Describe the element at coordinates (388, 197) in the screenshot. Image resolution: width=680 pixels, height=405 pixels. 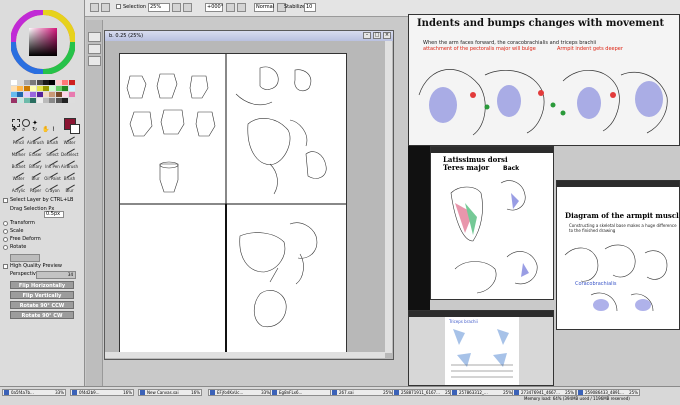
I see `vertical-scrollbar` at that location.